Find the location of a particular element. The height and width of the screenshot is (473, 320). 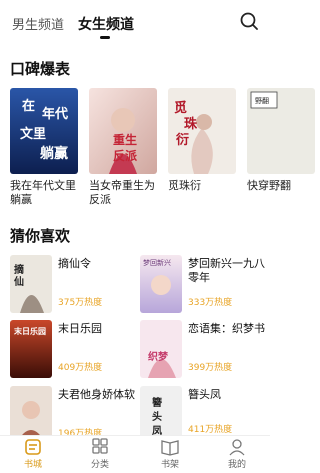

book-cover: 野翻 is located at coordinates (281, 131).